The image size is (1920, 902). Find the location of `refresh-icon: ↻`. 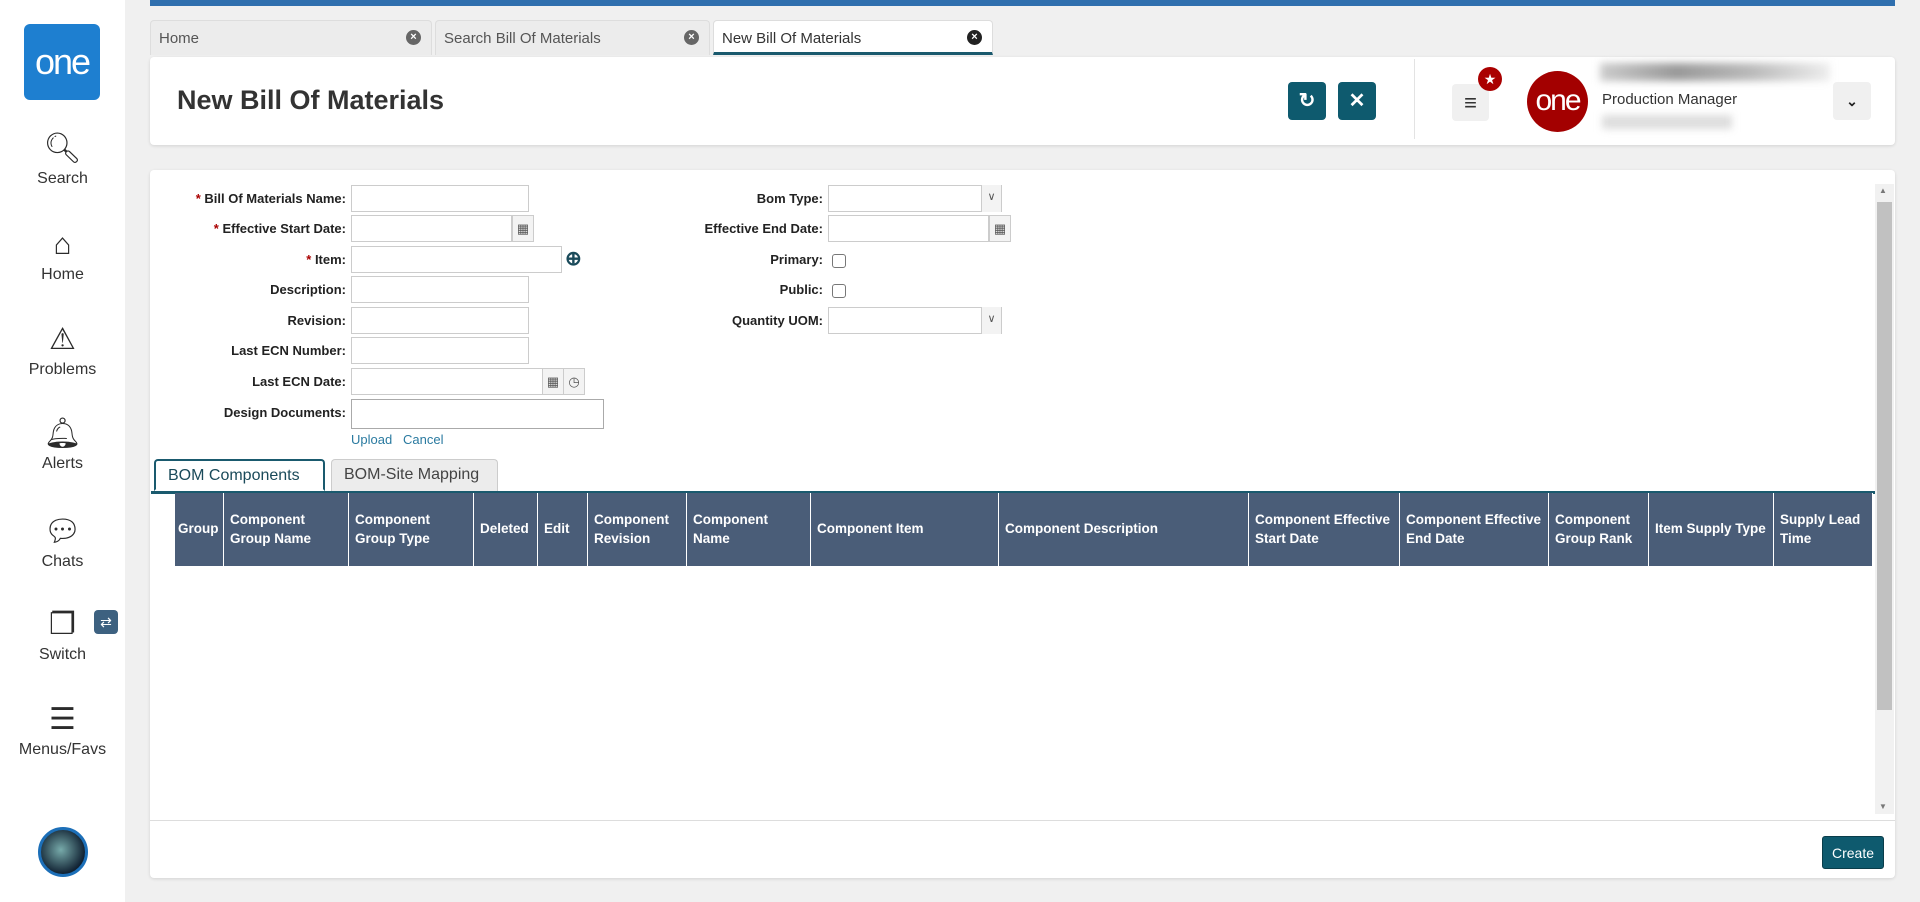

refresh-icon: ↻ is located at coordinates (1307, 101).